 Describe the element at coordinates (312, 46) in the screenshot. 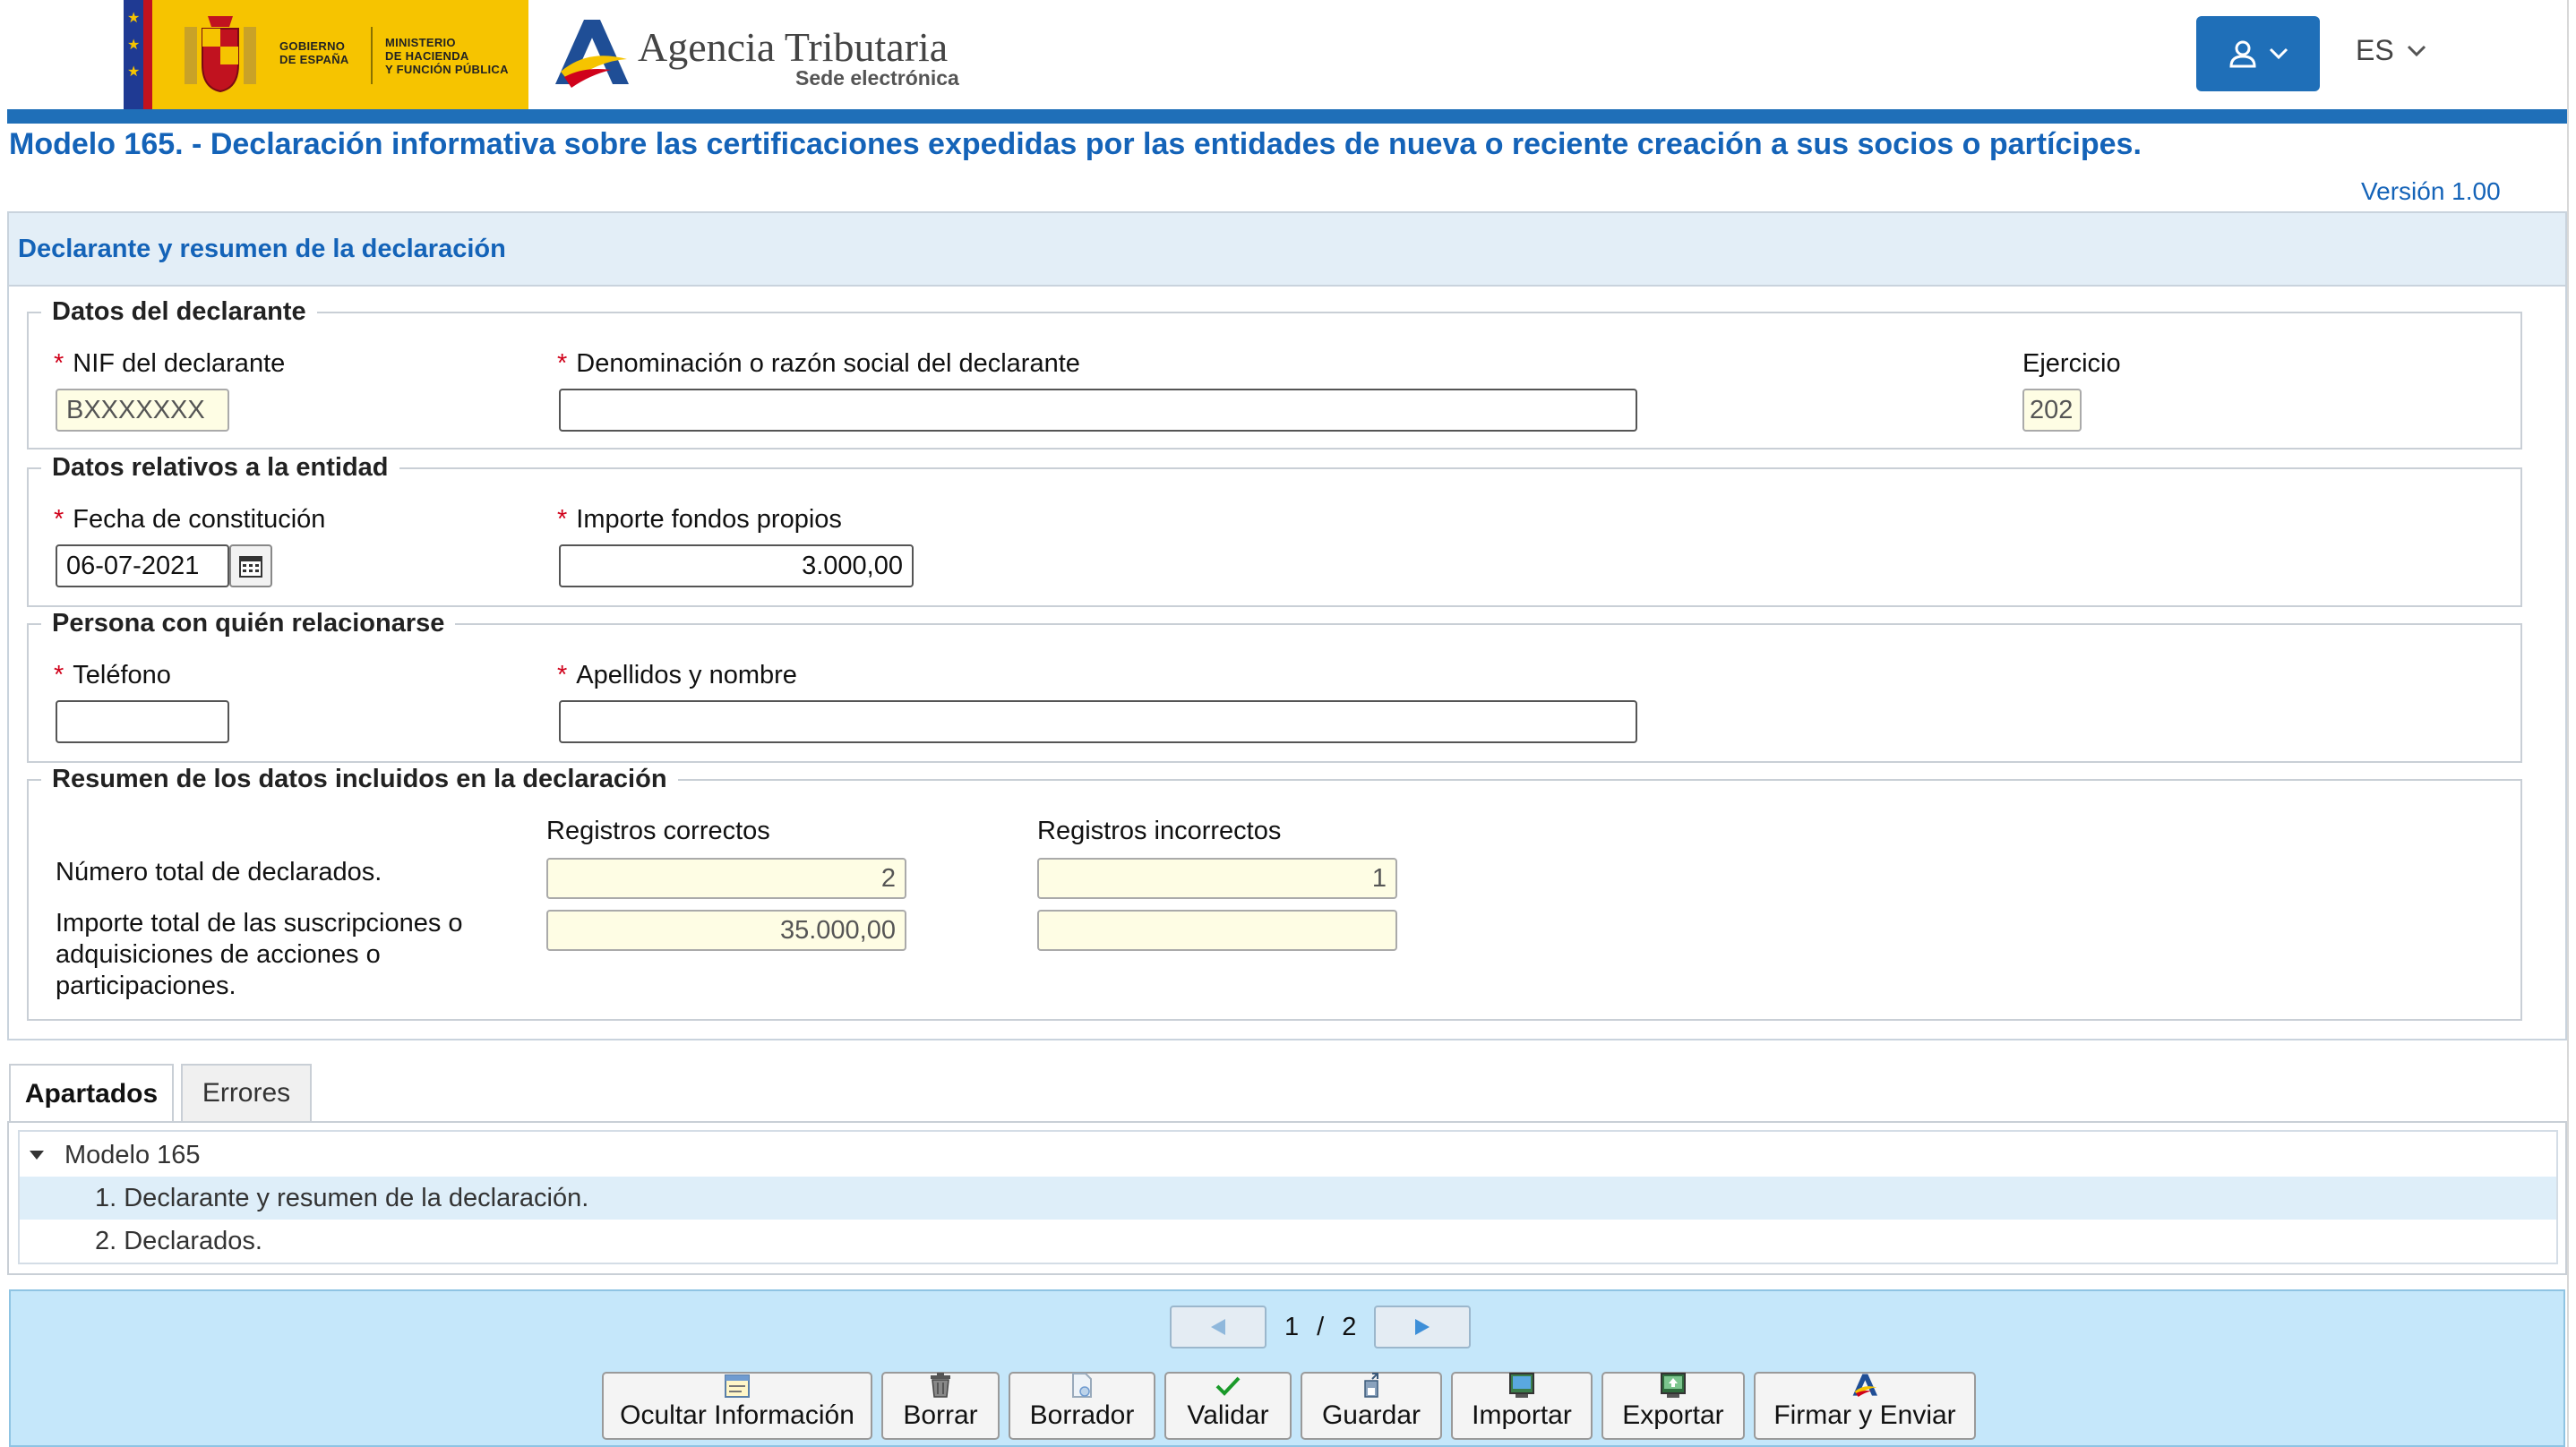

I see `government-label-line: GOBIERNO` at that location.